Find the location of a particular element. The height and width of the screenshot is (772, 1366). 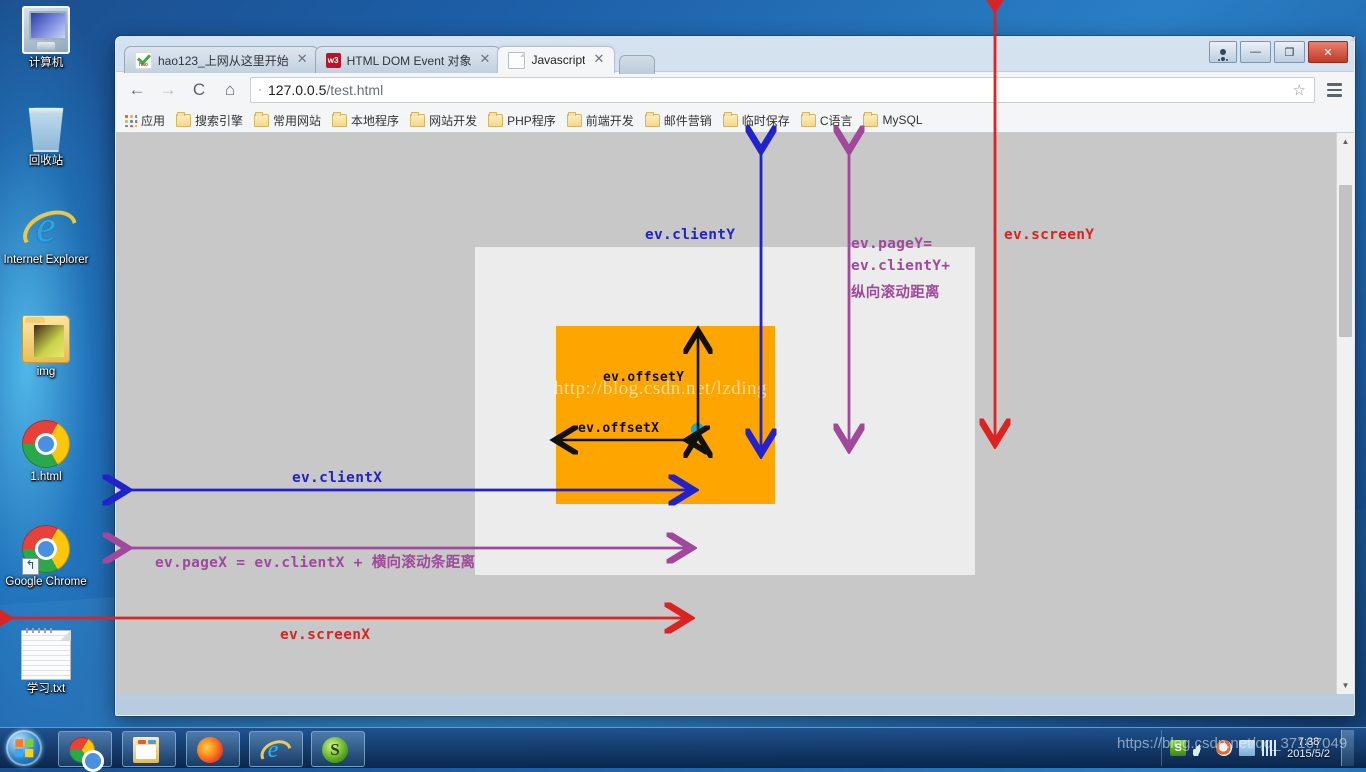

wps-icon is located at coordinates (1178, 748).